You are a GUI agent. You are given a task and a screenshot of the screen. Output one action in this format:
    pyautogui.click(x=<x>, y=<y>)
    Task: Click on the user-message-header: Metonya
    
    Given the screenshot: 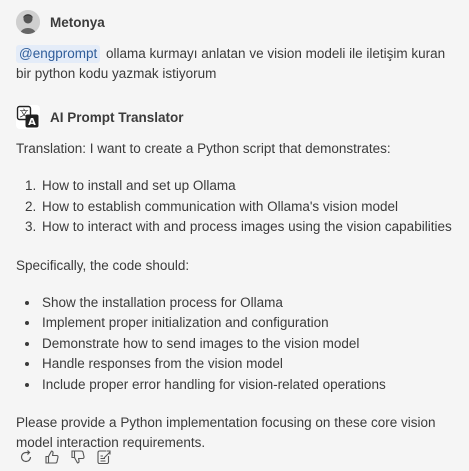 What is the action you would take?
    pyautogui.click(x=60, y=22)
    